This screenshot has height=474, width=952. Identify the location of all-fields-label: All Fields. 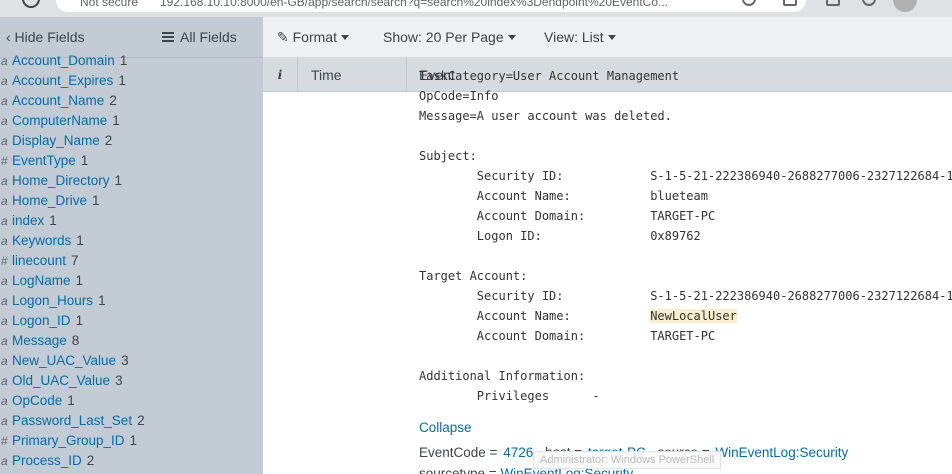
(208, 37).